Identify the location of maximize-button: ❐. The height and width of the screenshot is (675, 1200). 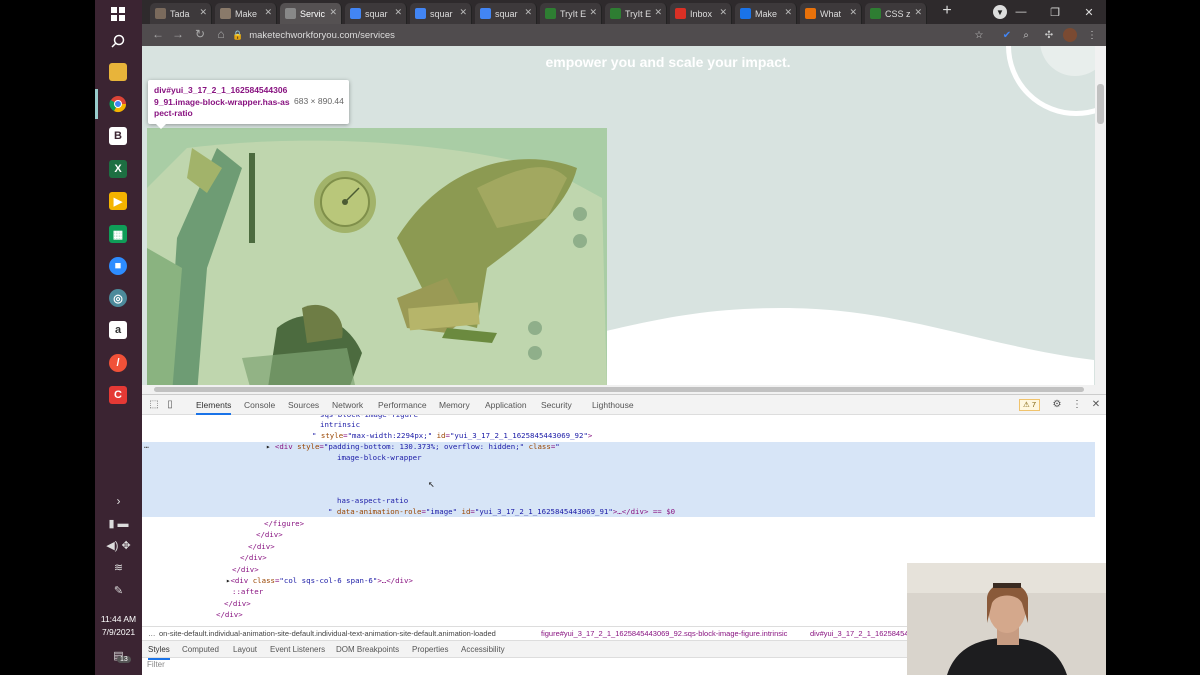
(1055, 12).